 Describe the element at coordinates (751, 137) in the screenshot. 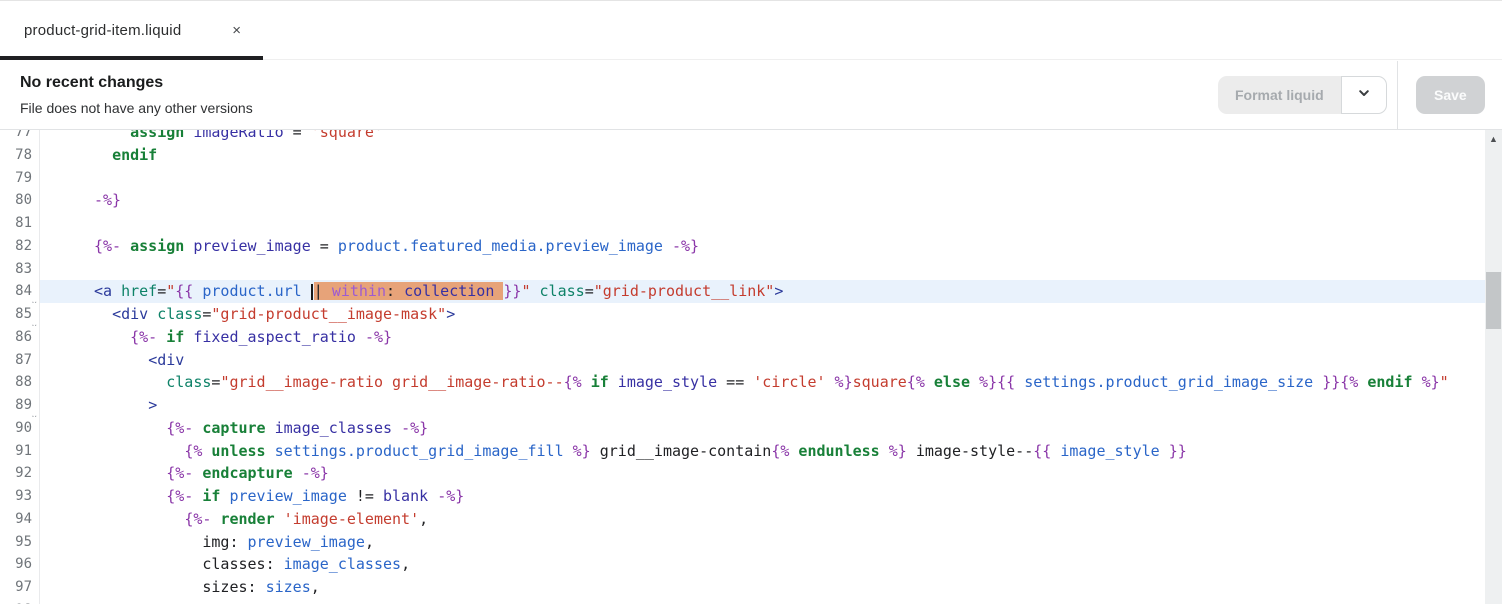

I see `code-line: 77 assign imageRatio = 'square'` at that location.